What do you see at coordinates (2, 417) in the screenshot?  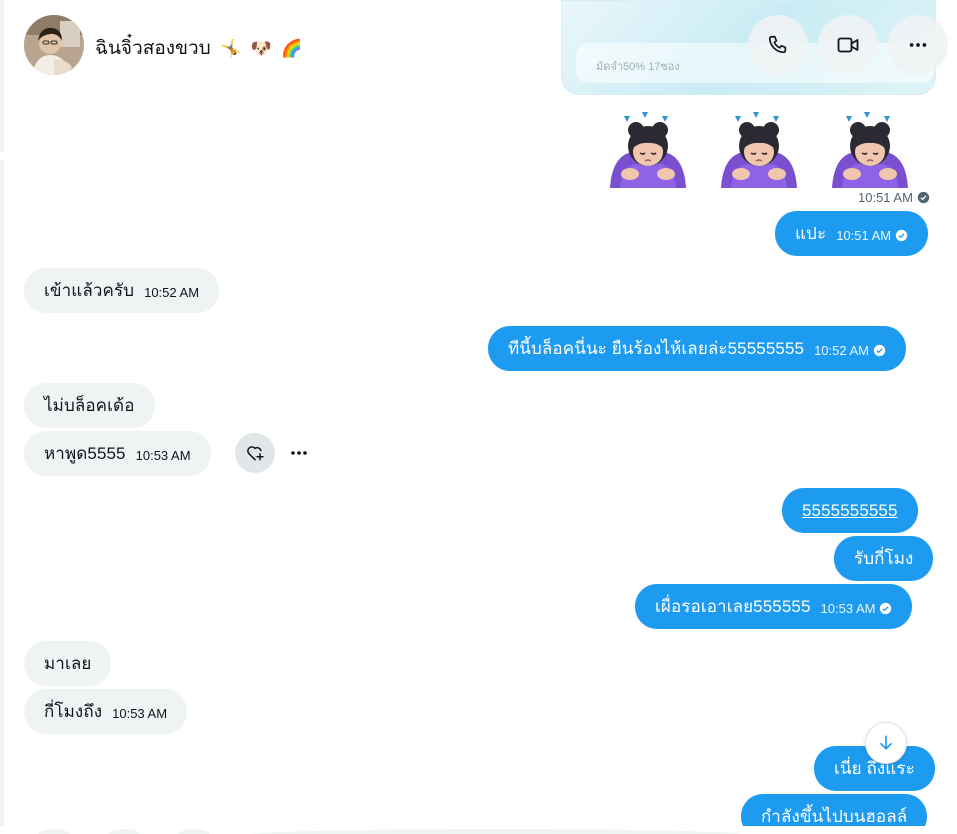 I see `left-panel-border` at bounding box center [2, 417].